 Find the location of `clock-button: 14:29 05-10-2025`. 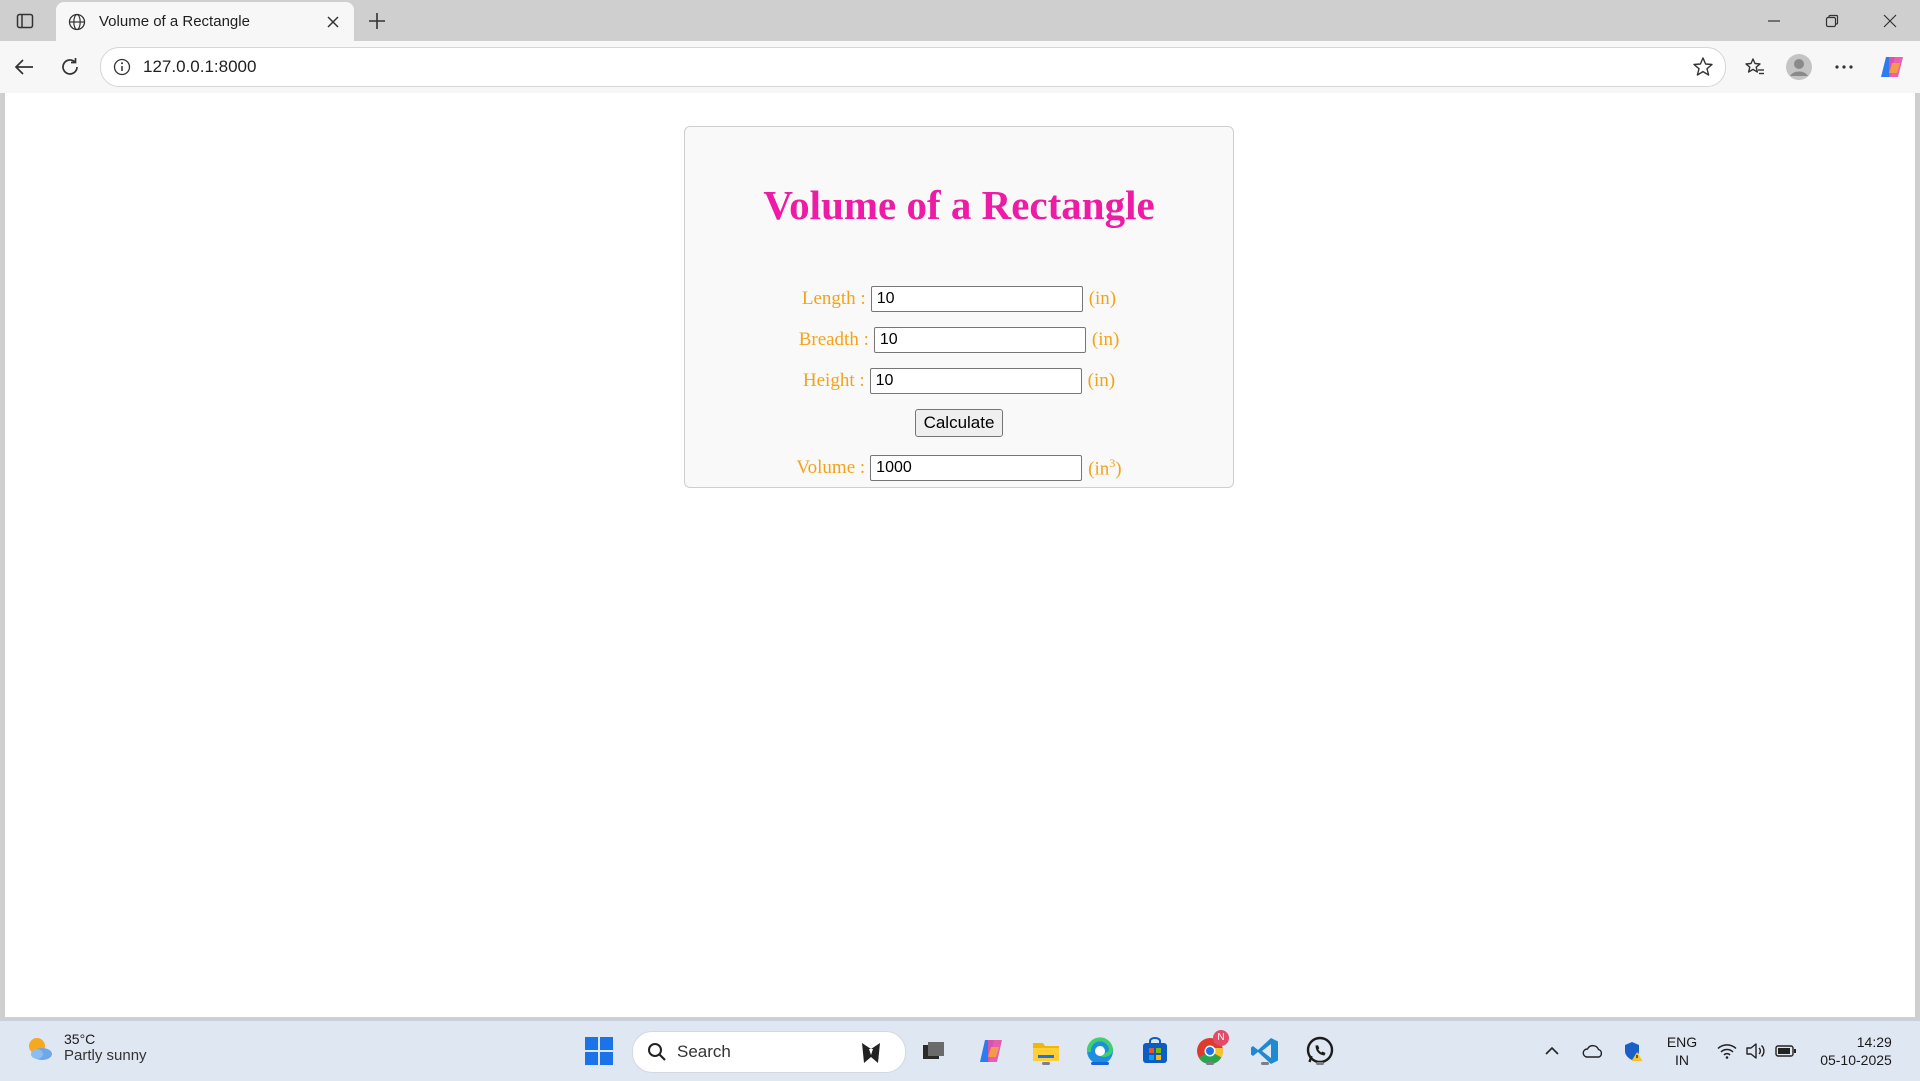

clock-button: 14:29 05-10-2025 is located at coordinates (1856, 1051).